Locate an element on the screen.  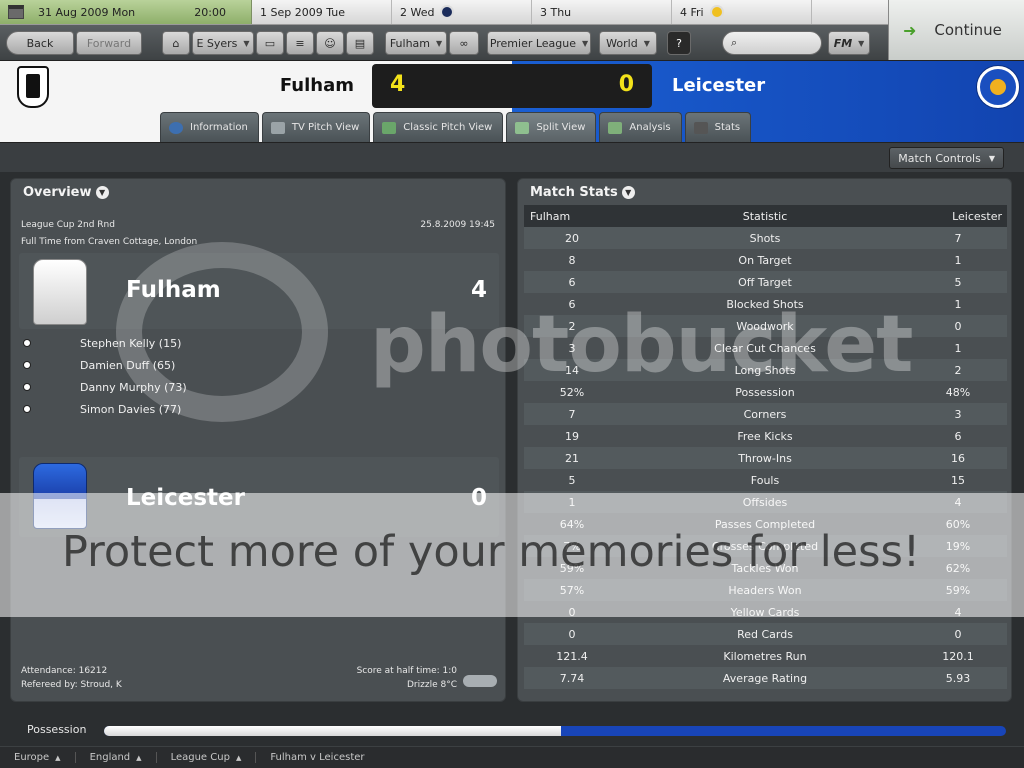
day-label: 2 Wed is located at coordinates (417, 12).